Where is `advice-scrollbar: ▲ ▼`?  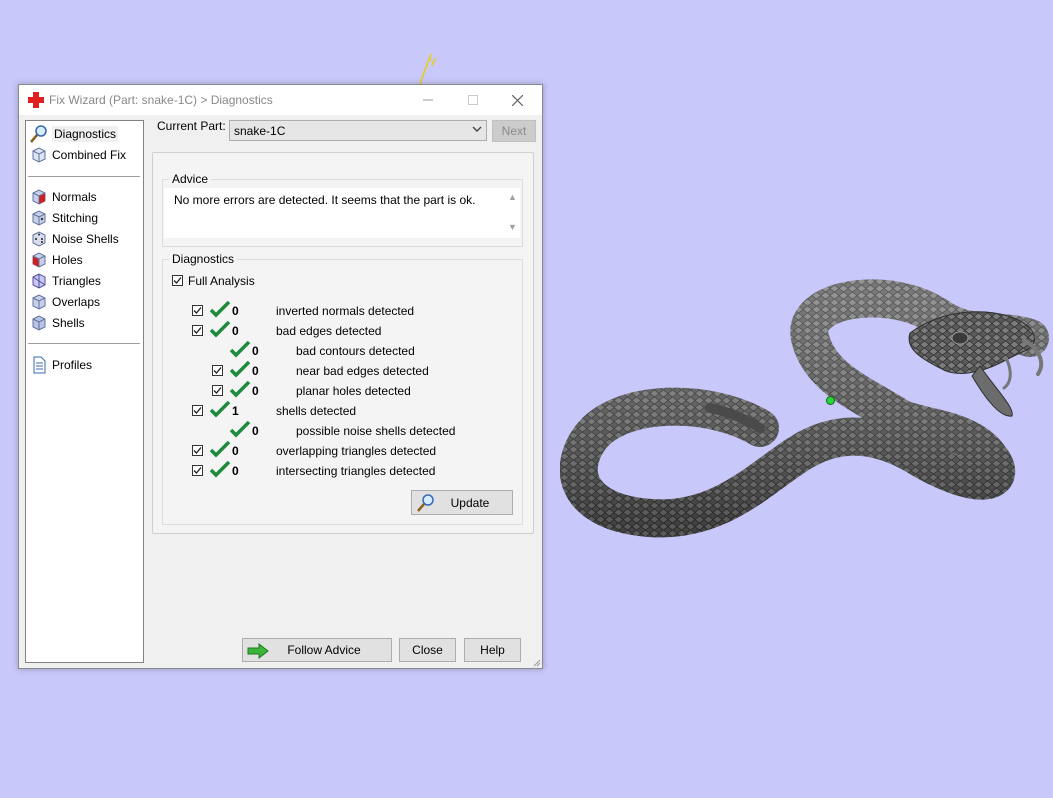 advice-scrollbar: ▲ ▼ is located at coordinates (512, 213).